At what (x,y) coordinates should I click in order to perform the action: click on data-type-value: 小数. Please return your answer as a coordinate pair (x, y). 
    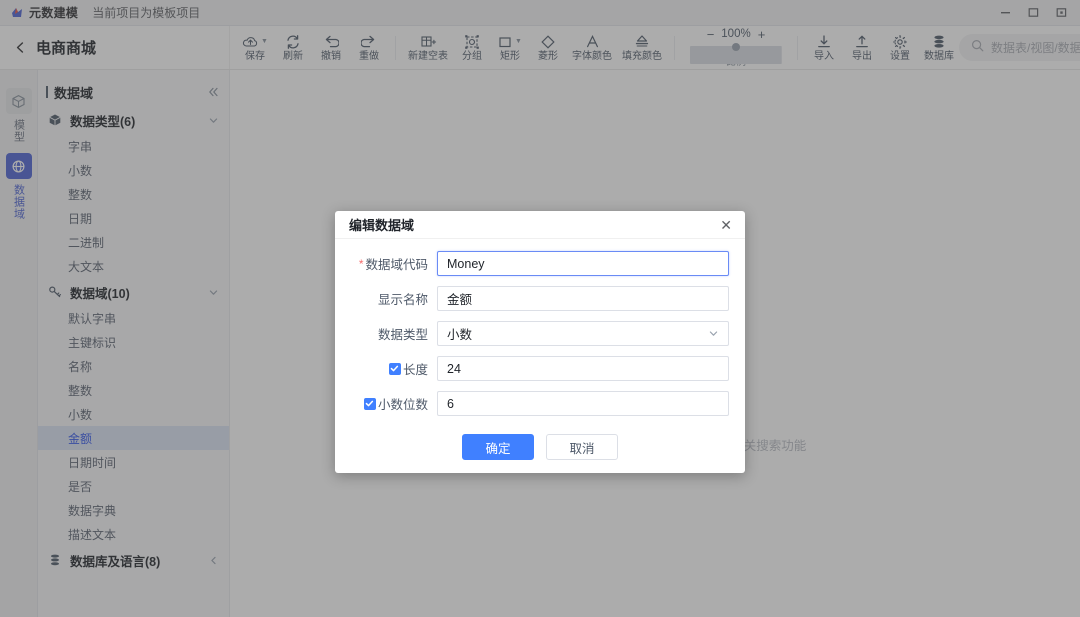
    Looking at the image, I should click on (460, 335).